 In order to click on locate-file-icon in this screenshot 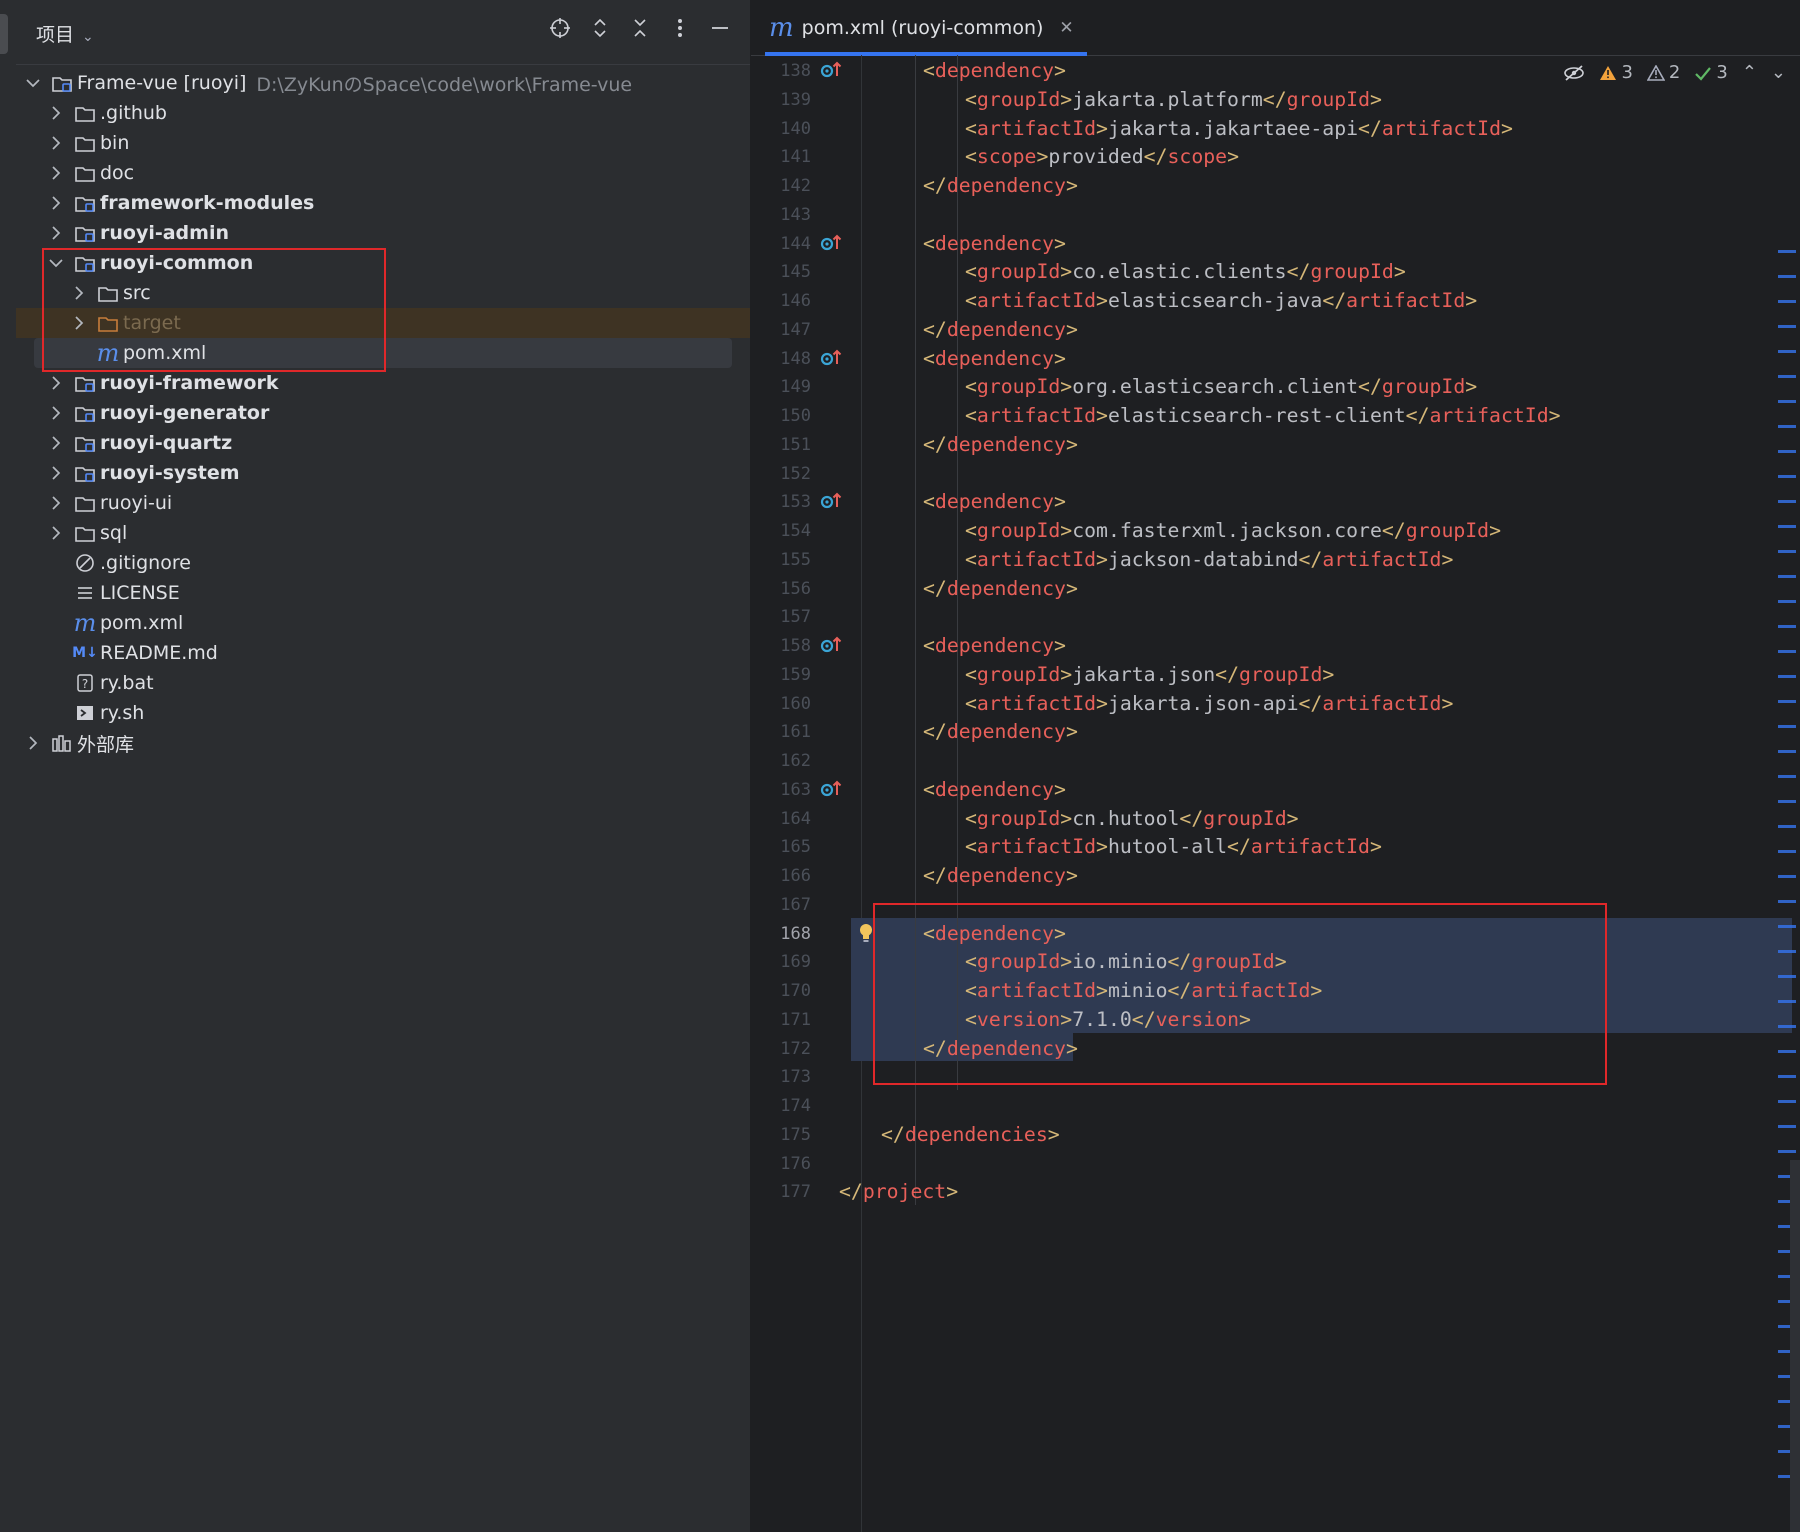, I will do `click(560, 28)`.